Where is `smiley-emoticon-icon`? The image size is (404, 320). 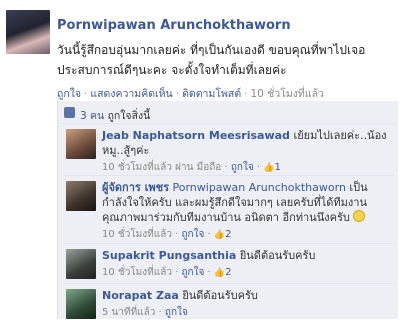
smiley-emoticon-icon is located at coordinates (359, 216).